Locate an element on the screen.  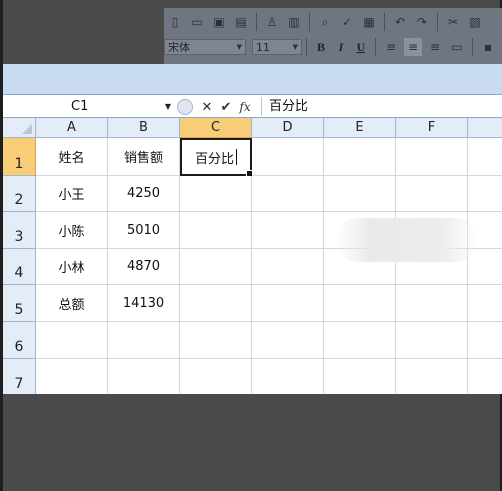
row-header-7: 7 is located at coordinates (19, 376).